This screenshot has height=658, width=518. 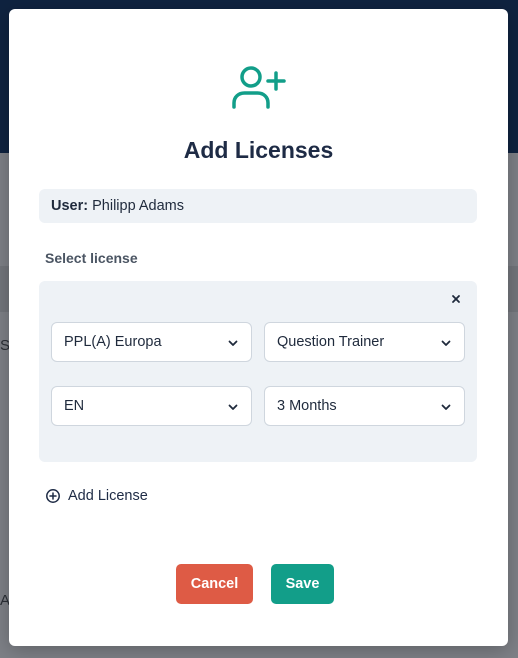 I want to click on language-value: EN, so click(x=74, y=406).